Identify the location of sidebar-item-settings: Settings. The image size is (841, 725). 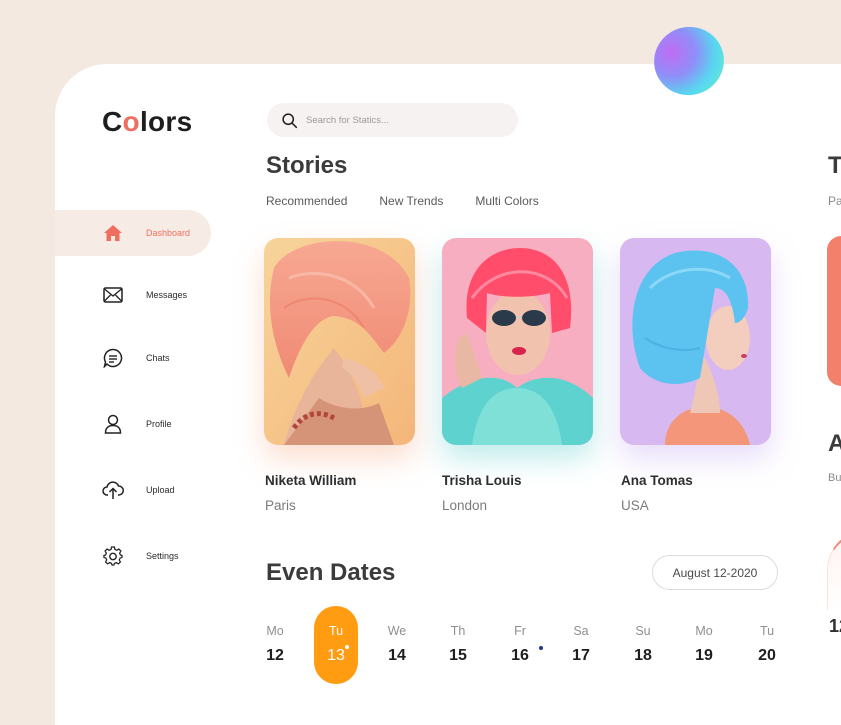
(135, 556).